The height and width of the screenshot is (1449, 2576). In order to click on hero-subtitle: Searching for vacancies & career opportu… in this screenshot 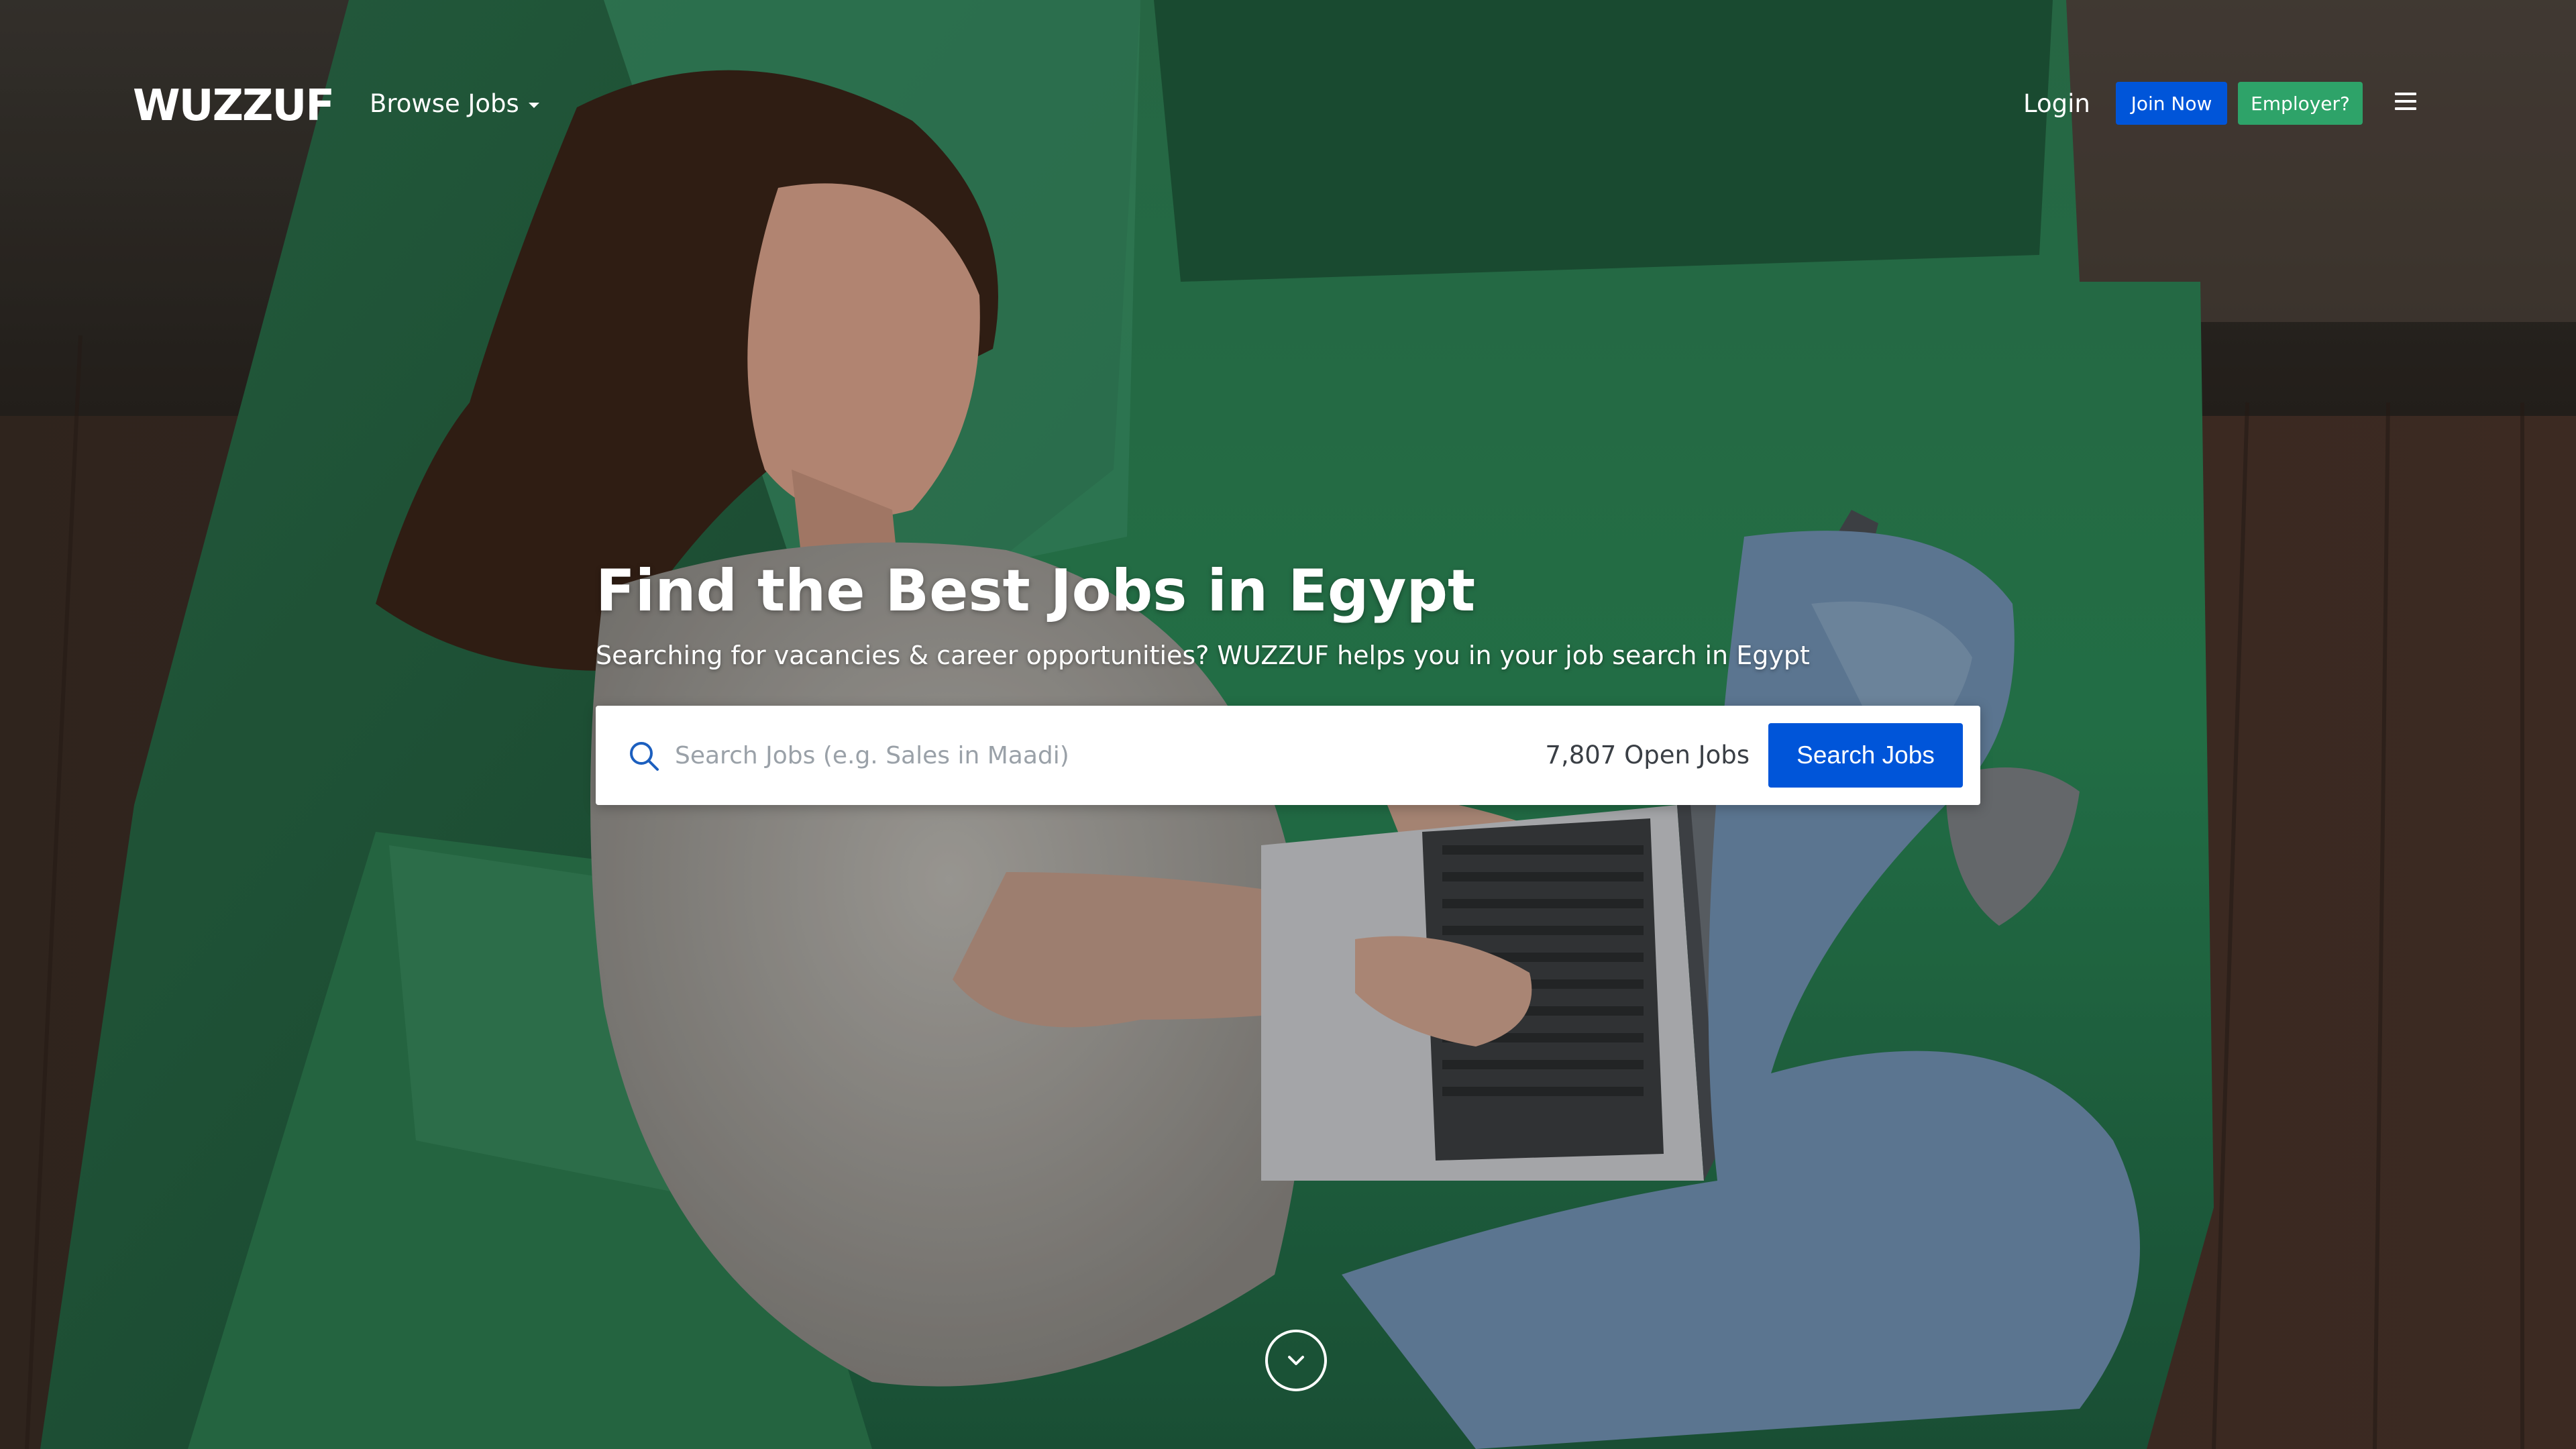, I will do `click(1203, 655)`.